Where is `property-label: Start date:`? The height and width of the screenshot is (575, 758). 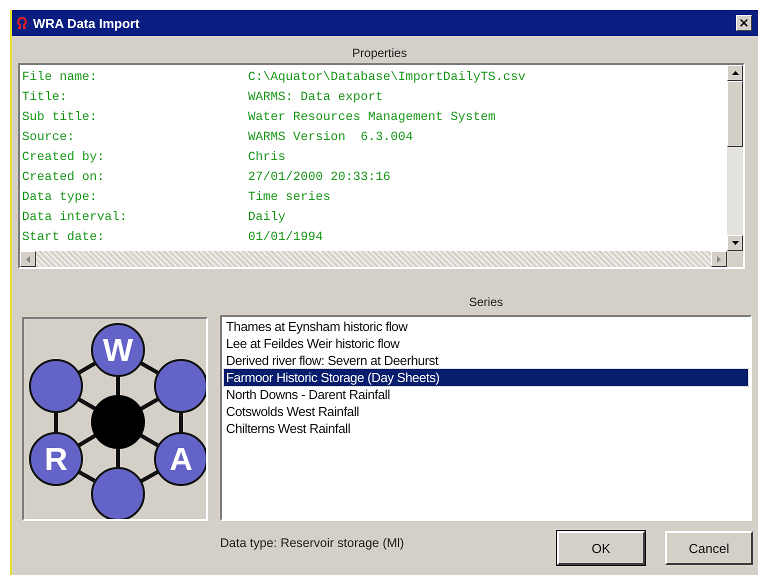
property-label: Start date: is located at coordinates (64, 237).